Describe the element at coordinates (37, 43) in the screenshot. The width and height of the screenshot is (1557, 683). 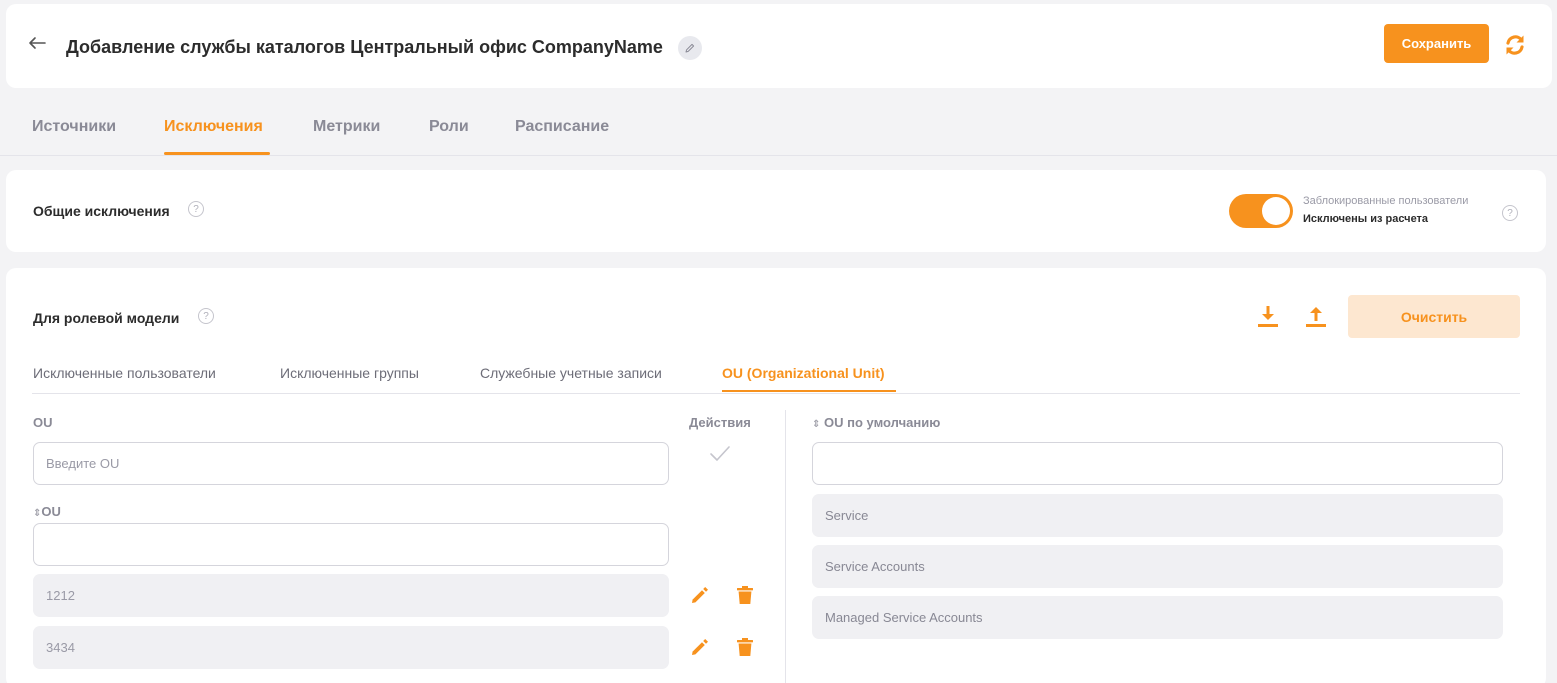
I see `back-arrow-icon` at that location.